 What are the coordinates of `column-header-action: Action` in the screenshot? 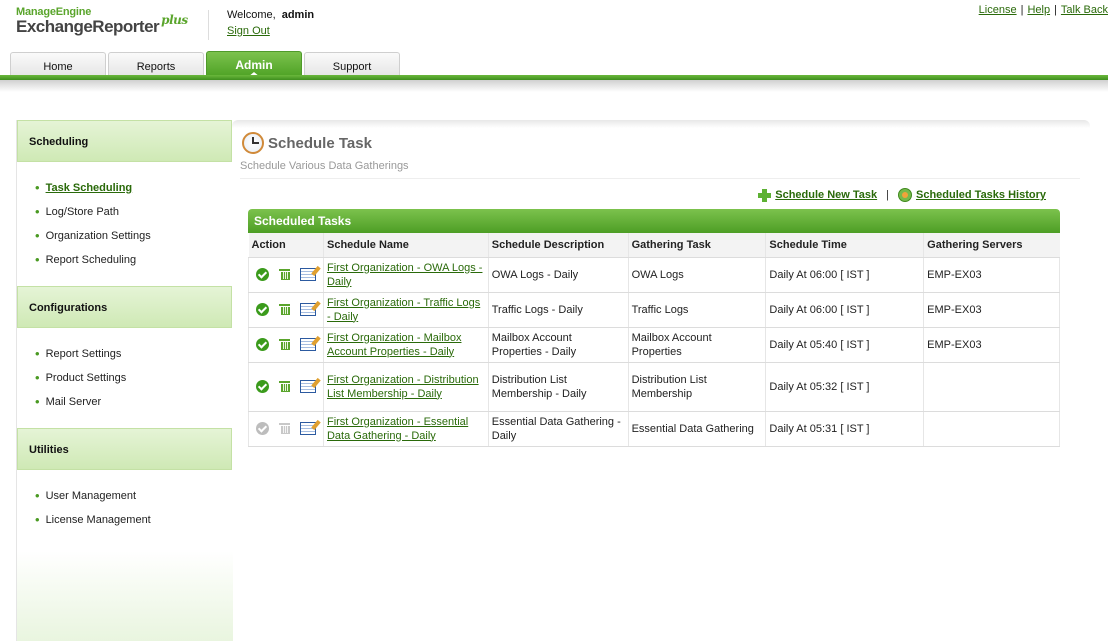 It's located at (286, 245).